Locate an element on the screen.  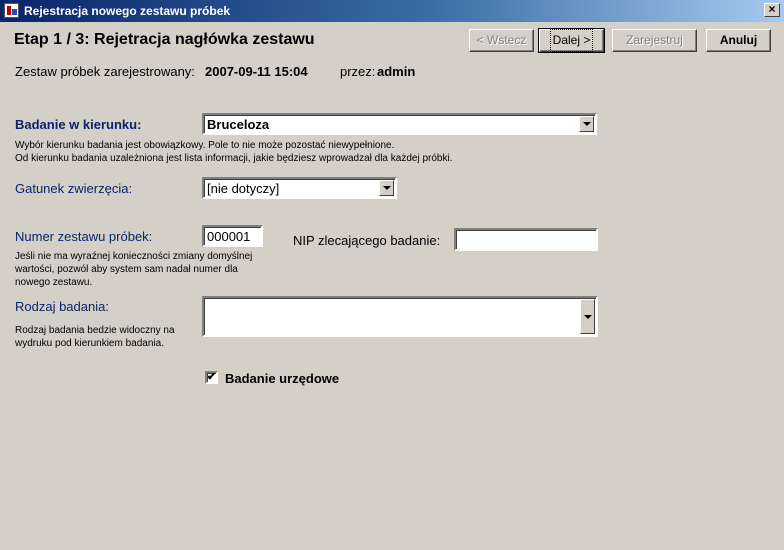
cancel-button: Anuluj is located at coordinates (738, 40).